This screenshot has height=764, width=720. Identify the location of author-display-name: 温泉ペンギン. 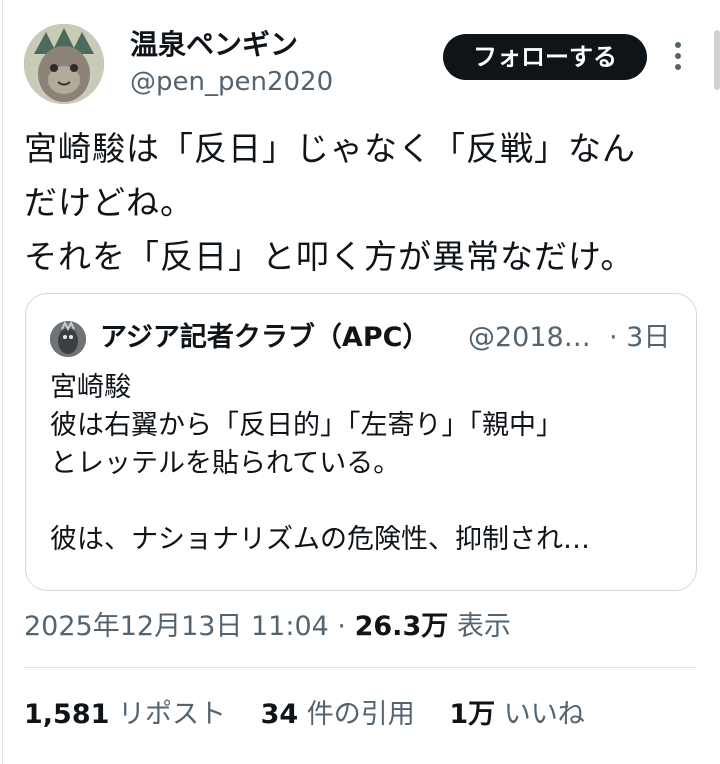
(214, 45).